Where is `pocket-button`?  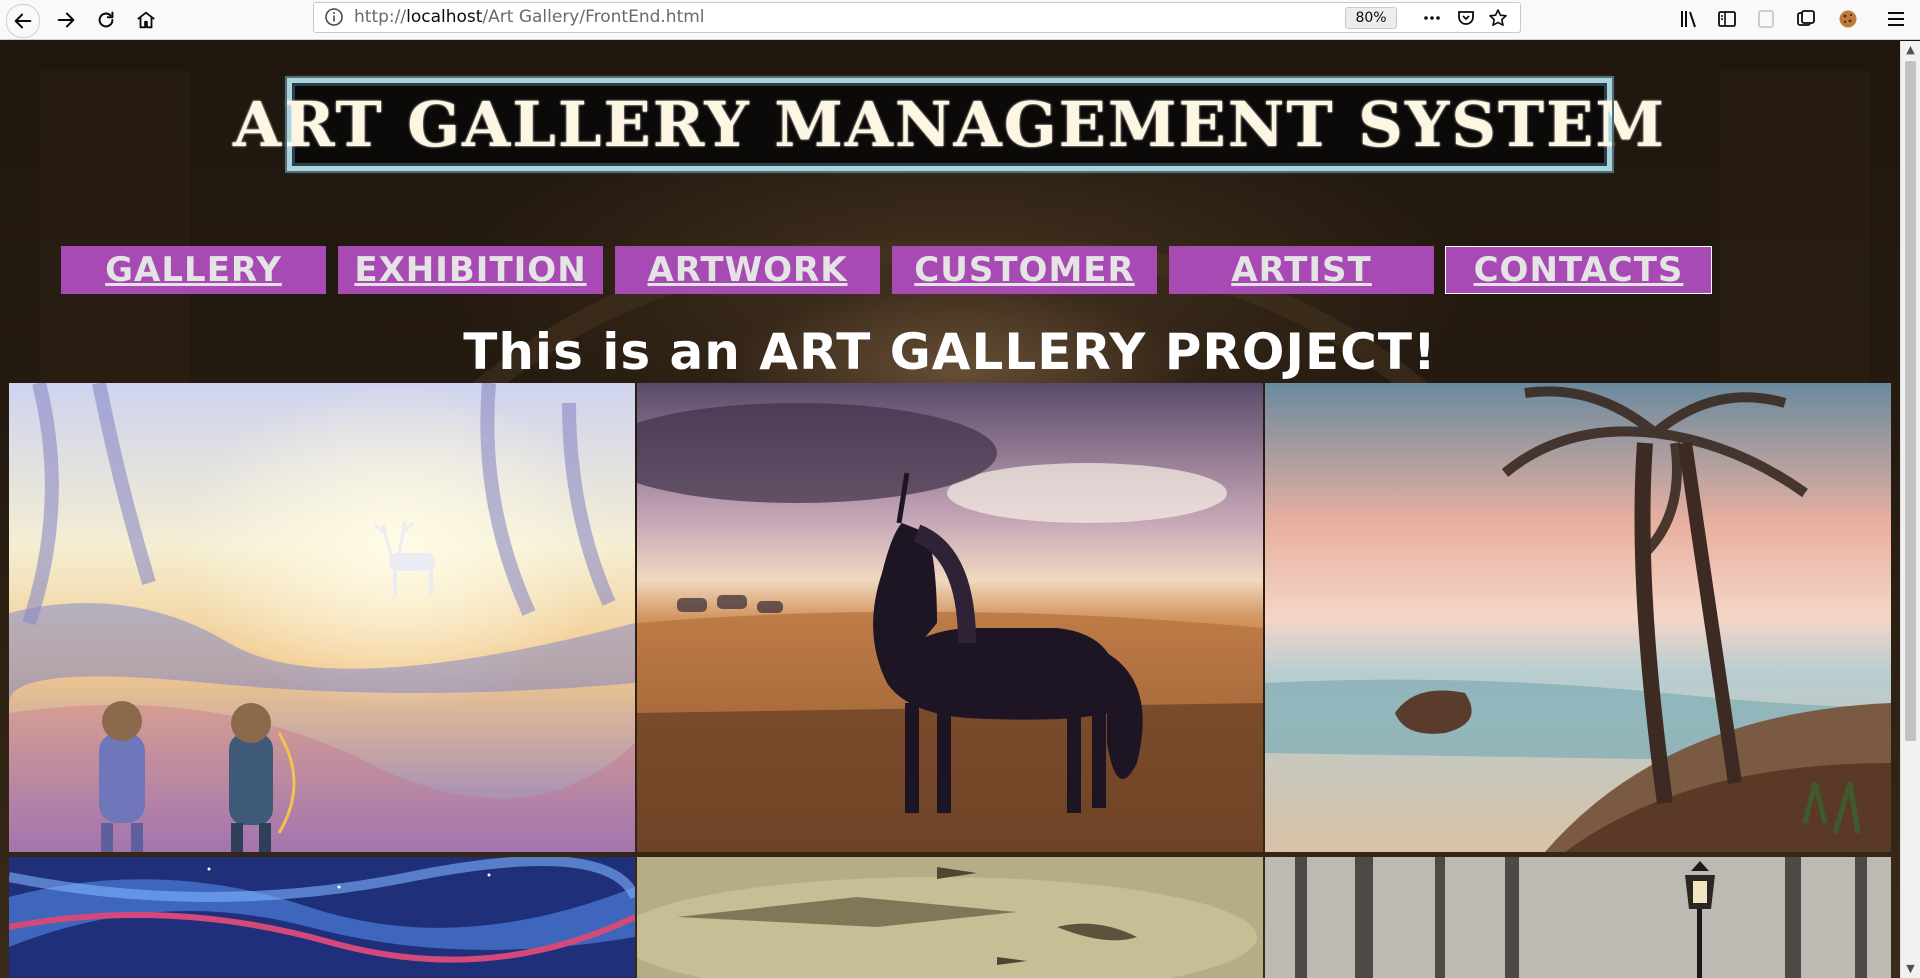
pocket-button is located at coordinates (1466, 18).